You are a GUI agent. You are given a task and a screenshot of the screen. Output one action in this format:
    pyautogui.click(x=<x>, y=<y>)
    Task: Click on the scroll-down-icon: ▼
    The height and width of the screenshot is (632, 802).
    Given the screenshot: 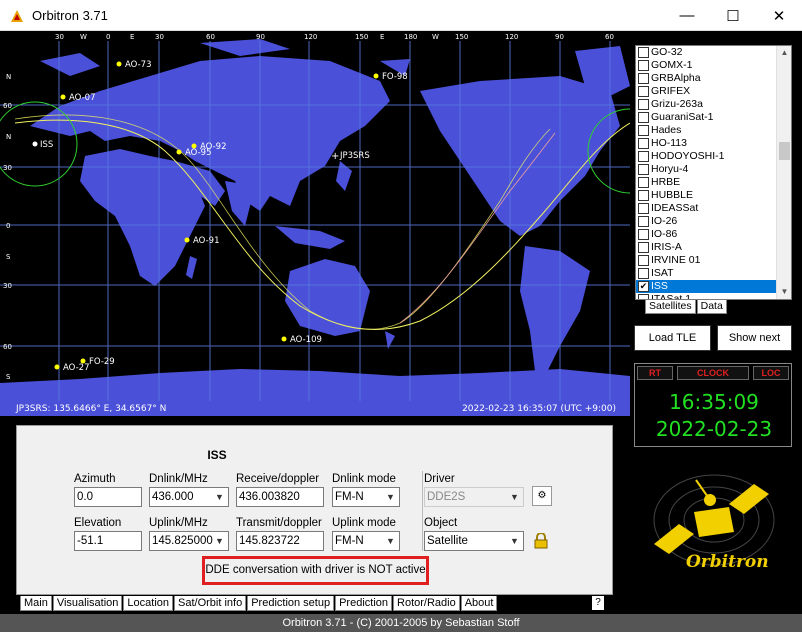 What is the action you would take?
    pyautogui.click(x=784, y=292)
    